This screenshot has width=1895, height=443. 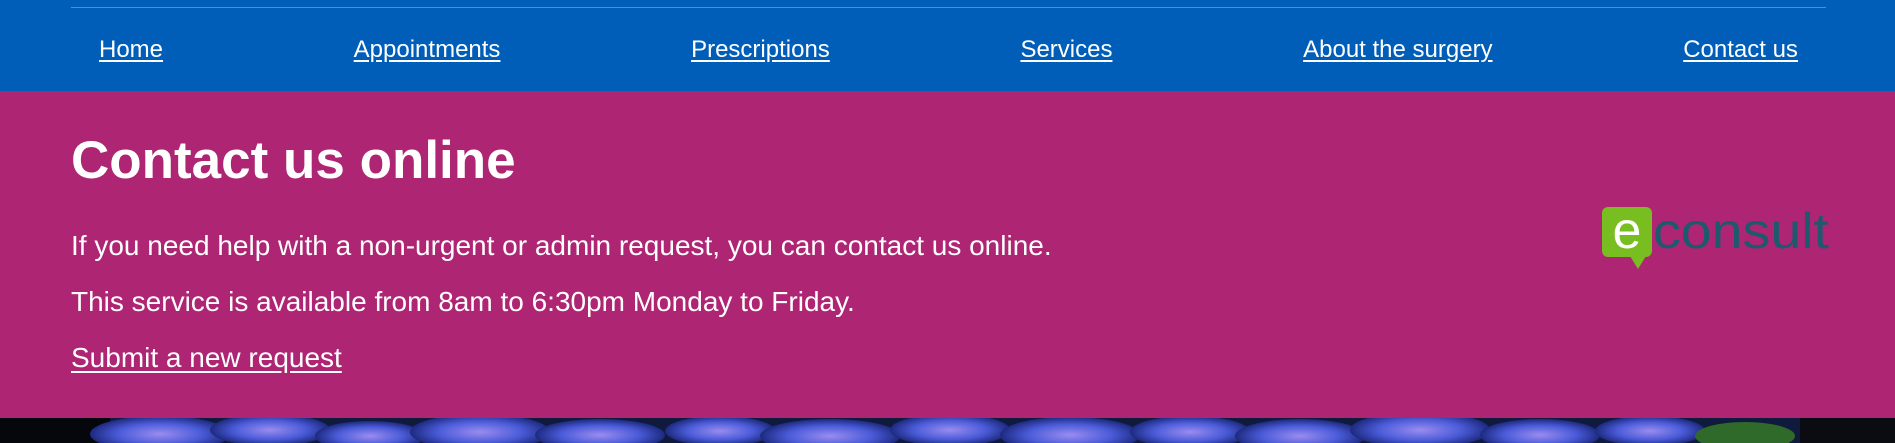 I want to click on nav-link-prescriptions: Prescriptions, so click(x=760, y=49).